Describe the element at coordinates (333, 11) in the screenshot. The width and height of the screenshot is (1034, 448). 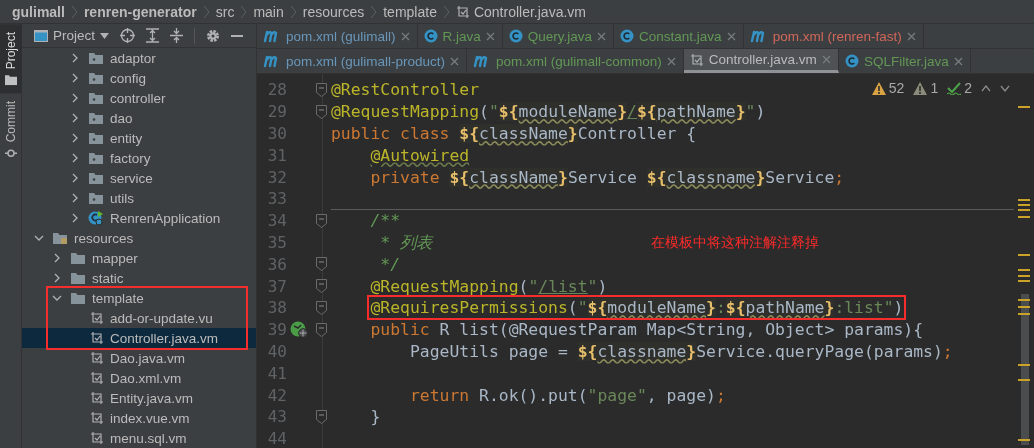
I see `breadcrumb-item: resources` at that location.